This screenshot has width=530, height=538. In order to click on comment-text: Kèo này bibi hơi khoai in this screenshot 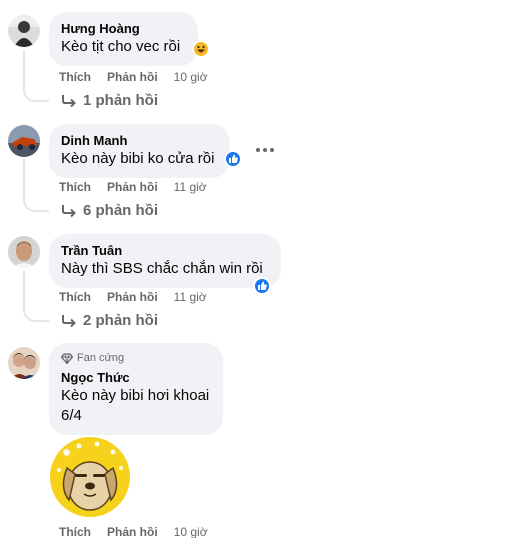, I will do `click(135, 395)`.